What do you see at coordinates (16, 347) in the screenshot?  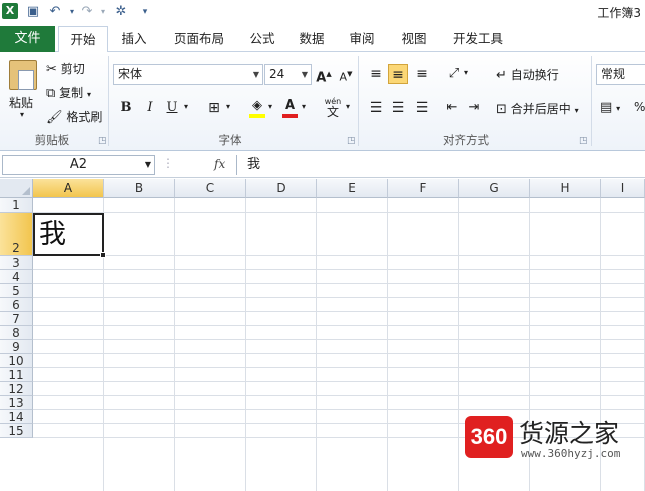 I see `row-header-9: 9` at bounding box center [16, 347].